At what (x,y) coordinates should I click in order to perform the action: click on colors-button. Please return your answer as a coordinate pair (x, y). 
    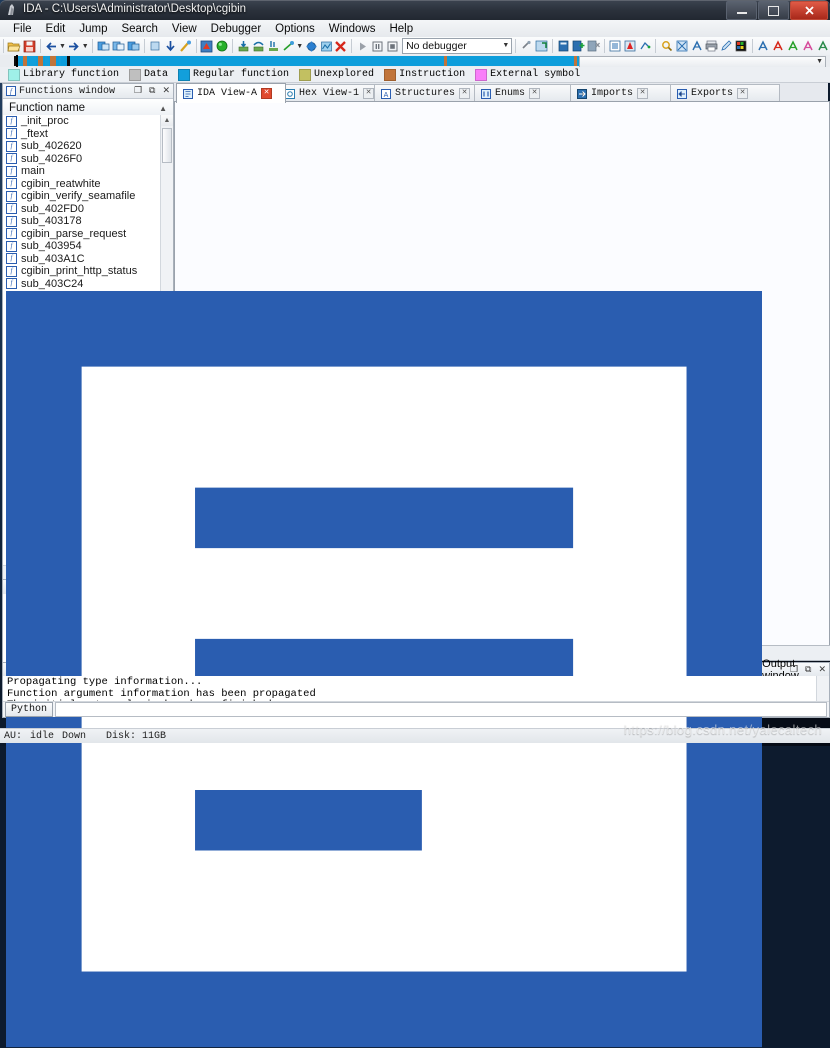
    Looking at the image, I should click on (741, 46).